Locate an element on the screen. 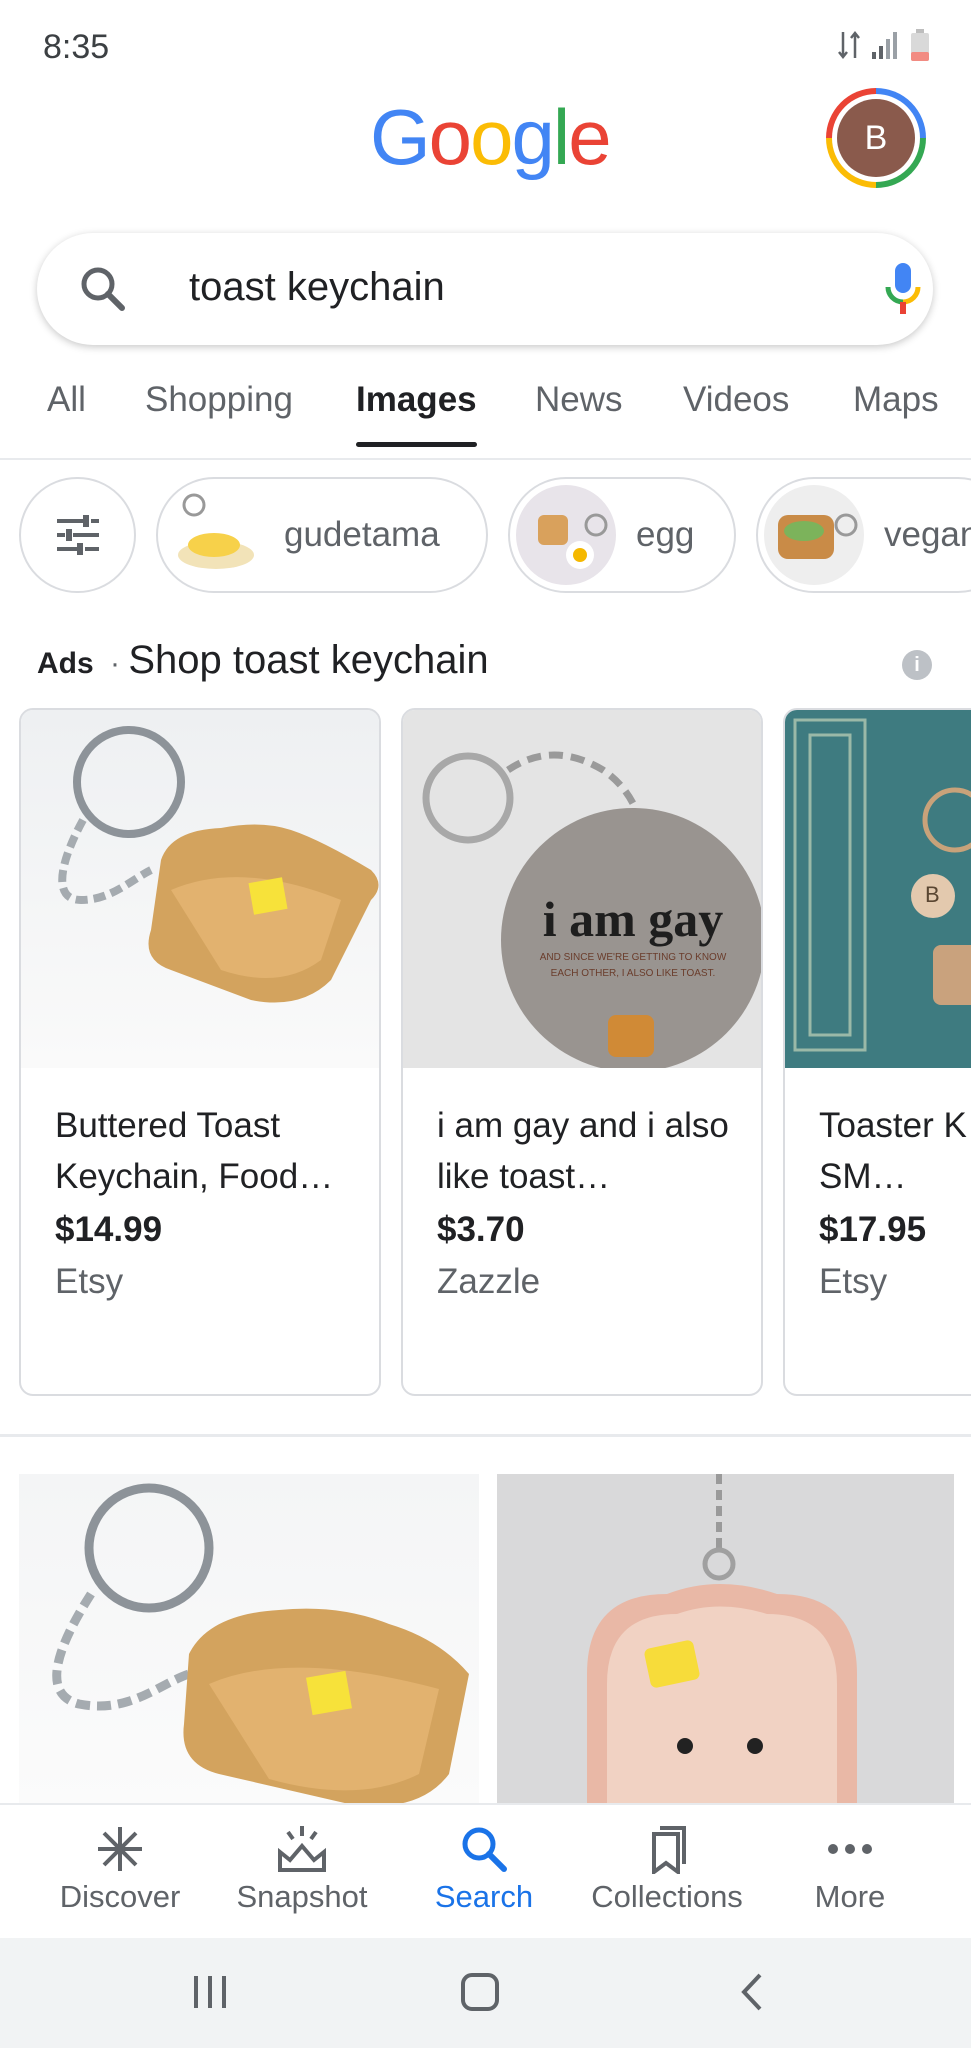 The image size is (971, 2048). signal-icon is located at coordinates (884, 45).